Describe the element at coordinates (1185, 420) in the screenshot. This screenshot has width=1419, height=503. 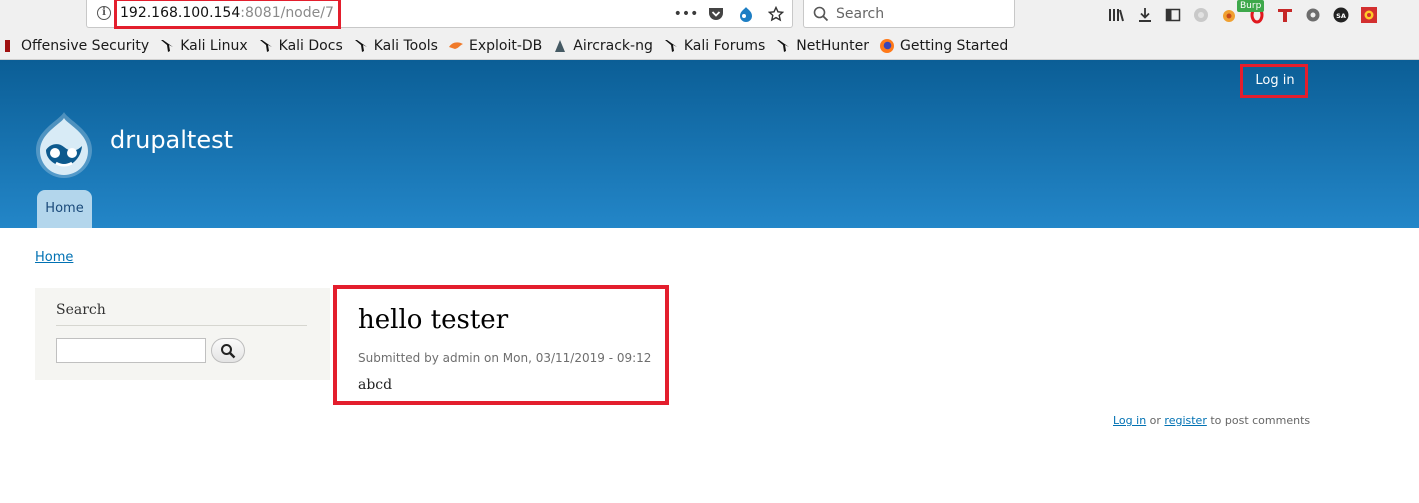
I see `comments-register-link: register` at that location.